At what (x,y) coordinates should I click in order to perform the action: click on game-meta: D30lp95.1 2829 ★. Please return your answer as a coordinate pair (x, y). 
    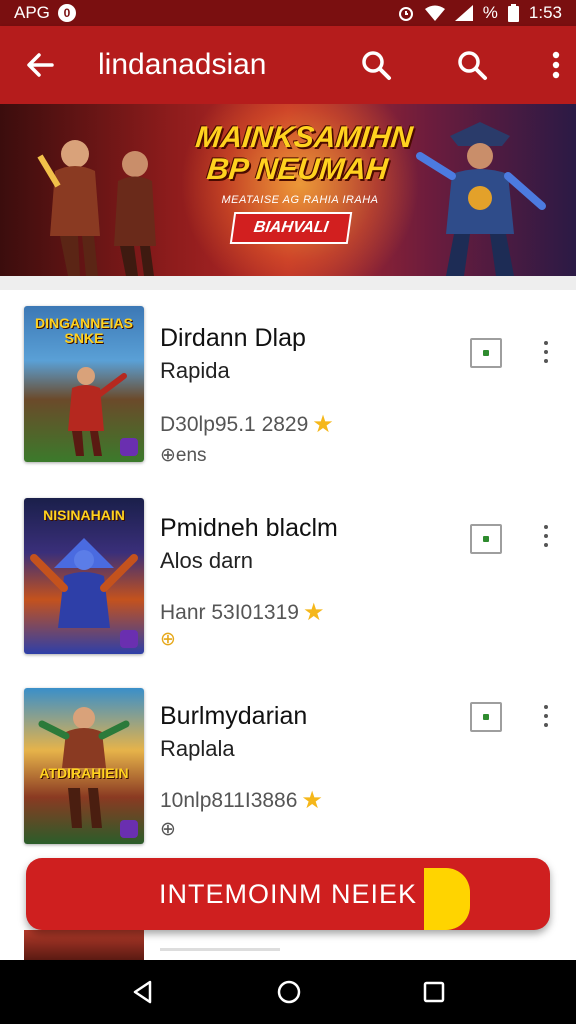
    Looking at the image, I should click on (247, 424).